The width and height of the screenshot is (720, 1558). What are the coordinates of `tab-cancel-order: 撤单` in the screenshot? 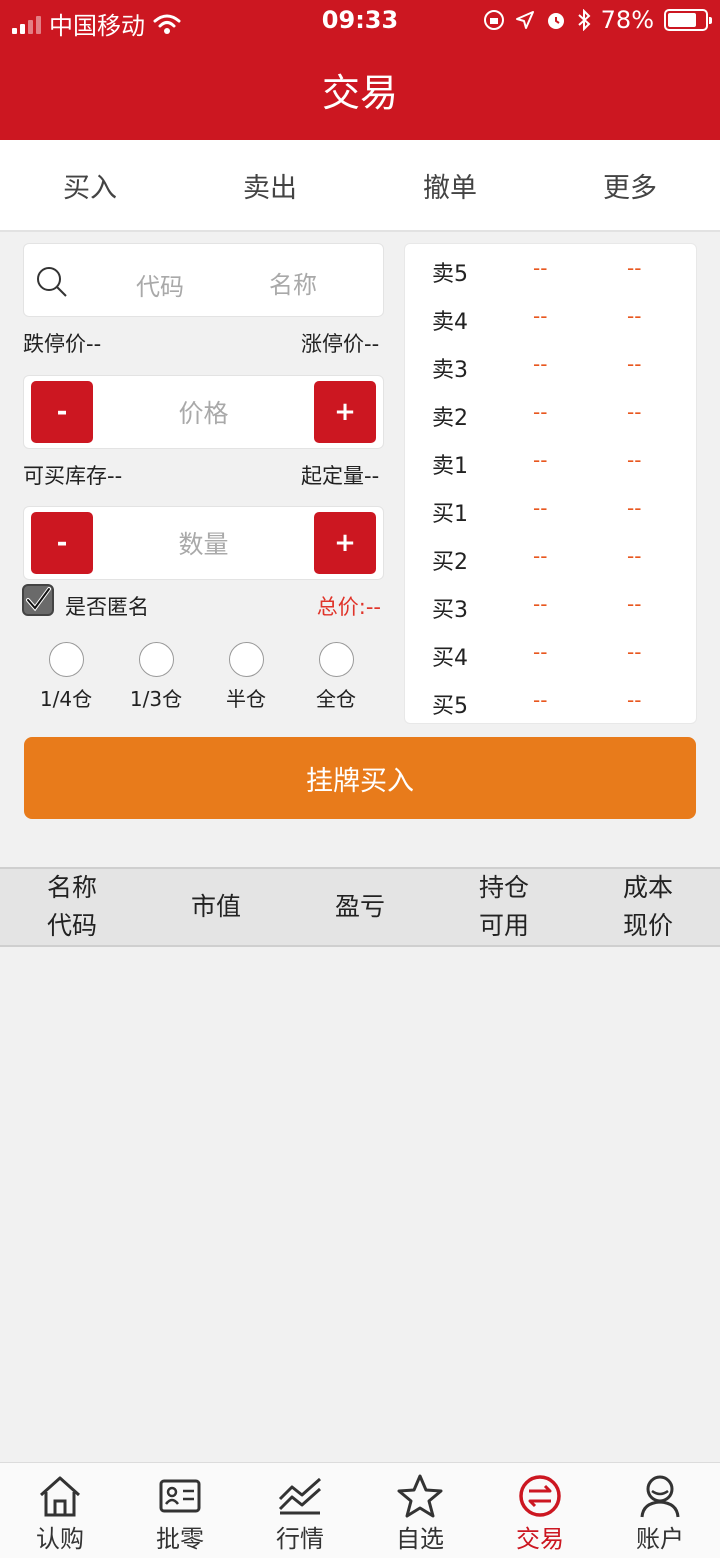 It's located at (450, 185).